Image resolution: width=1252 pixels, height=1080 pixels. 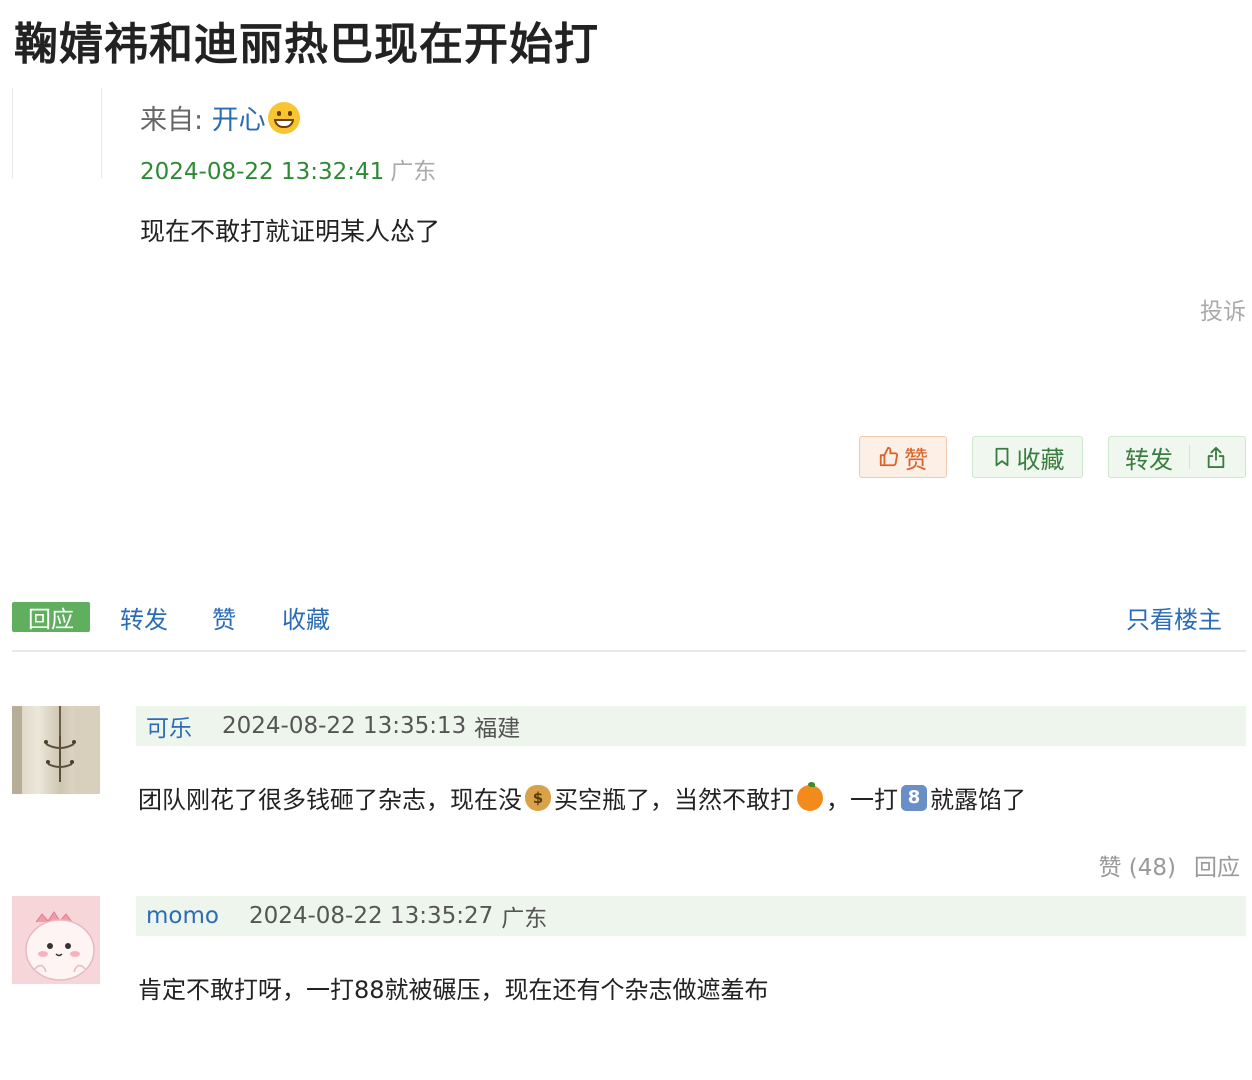 I want to click on comment-text-part: ，一打, so click(x=862, y=800).